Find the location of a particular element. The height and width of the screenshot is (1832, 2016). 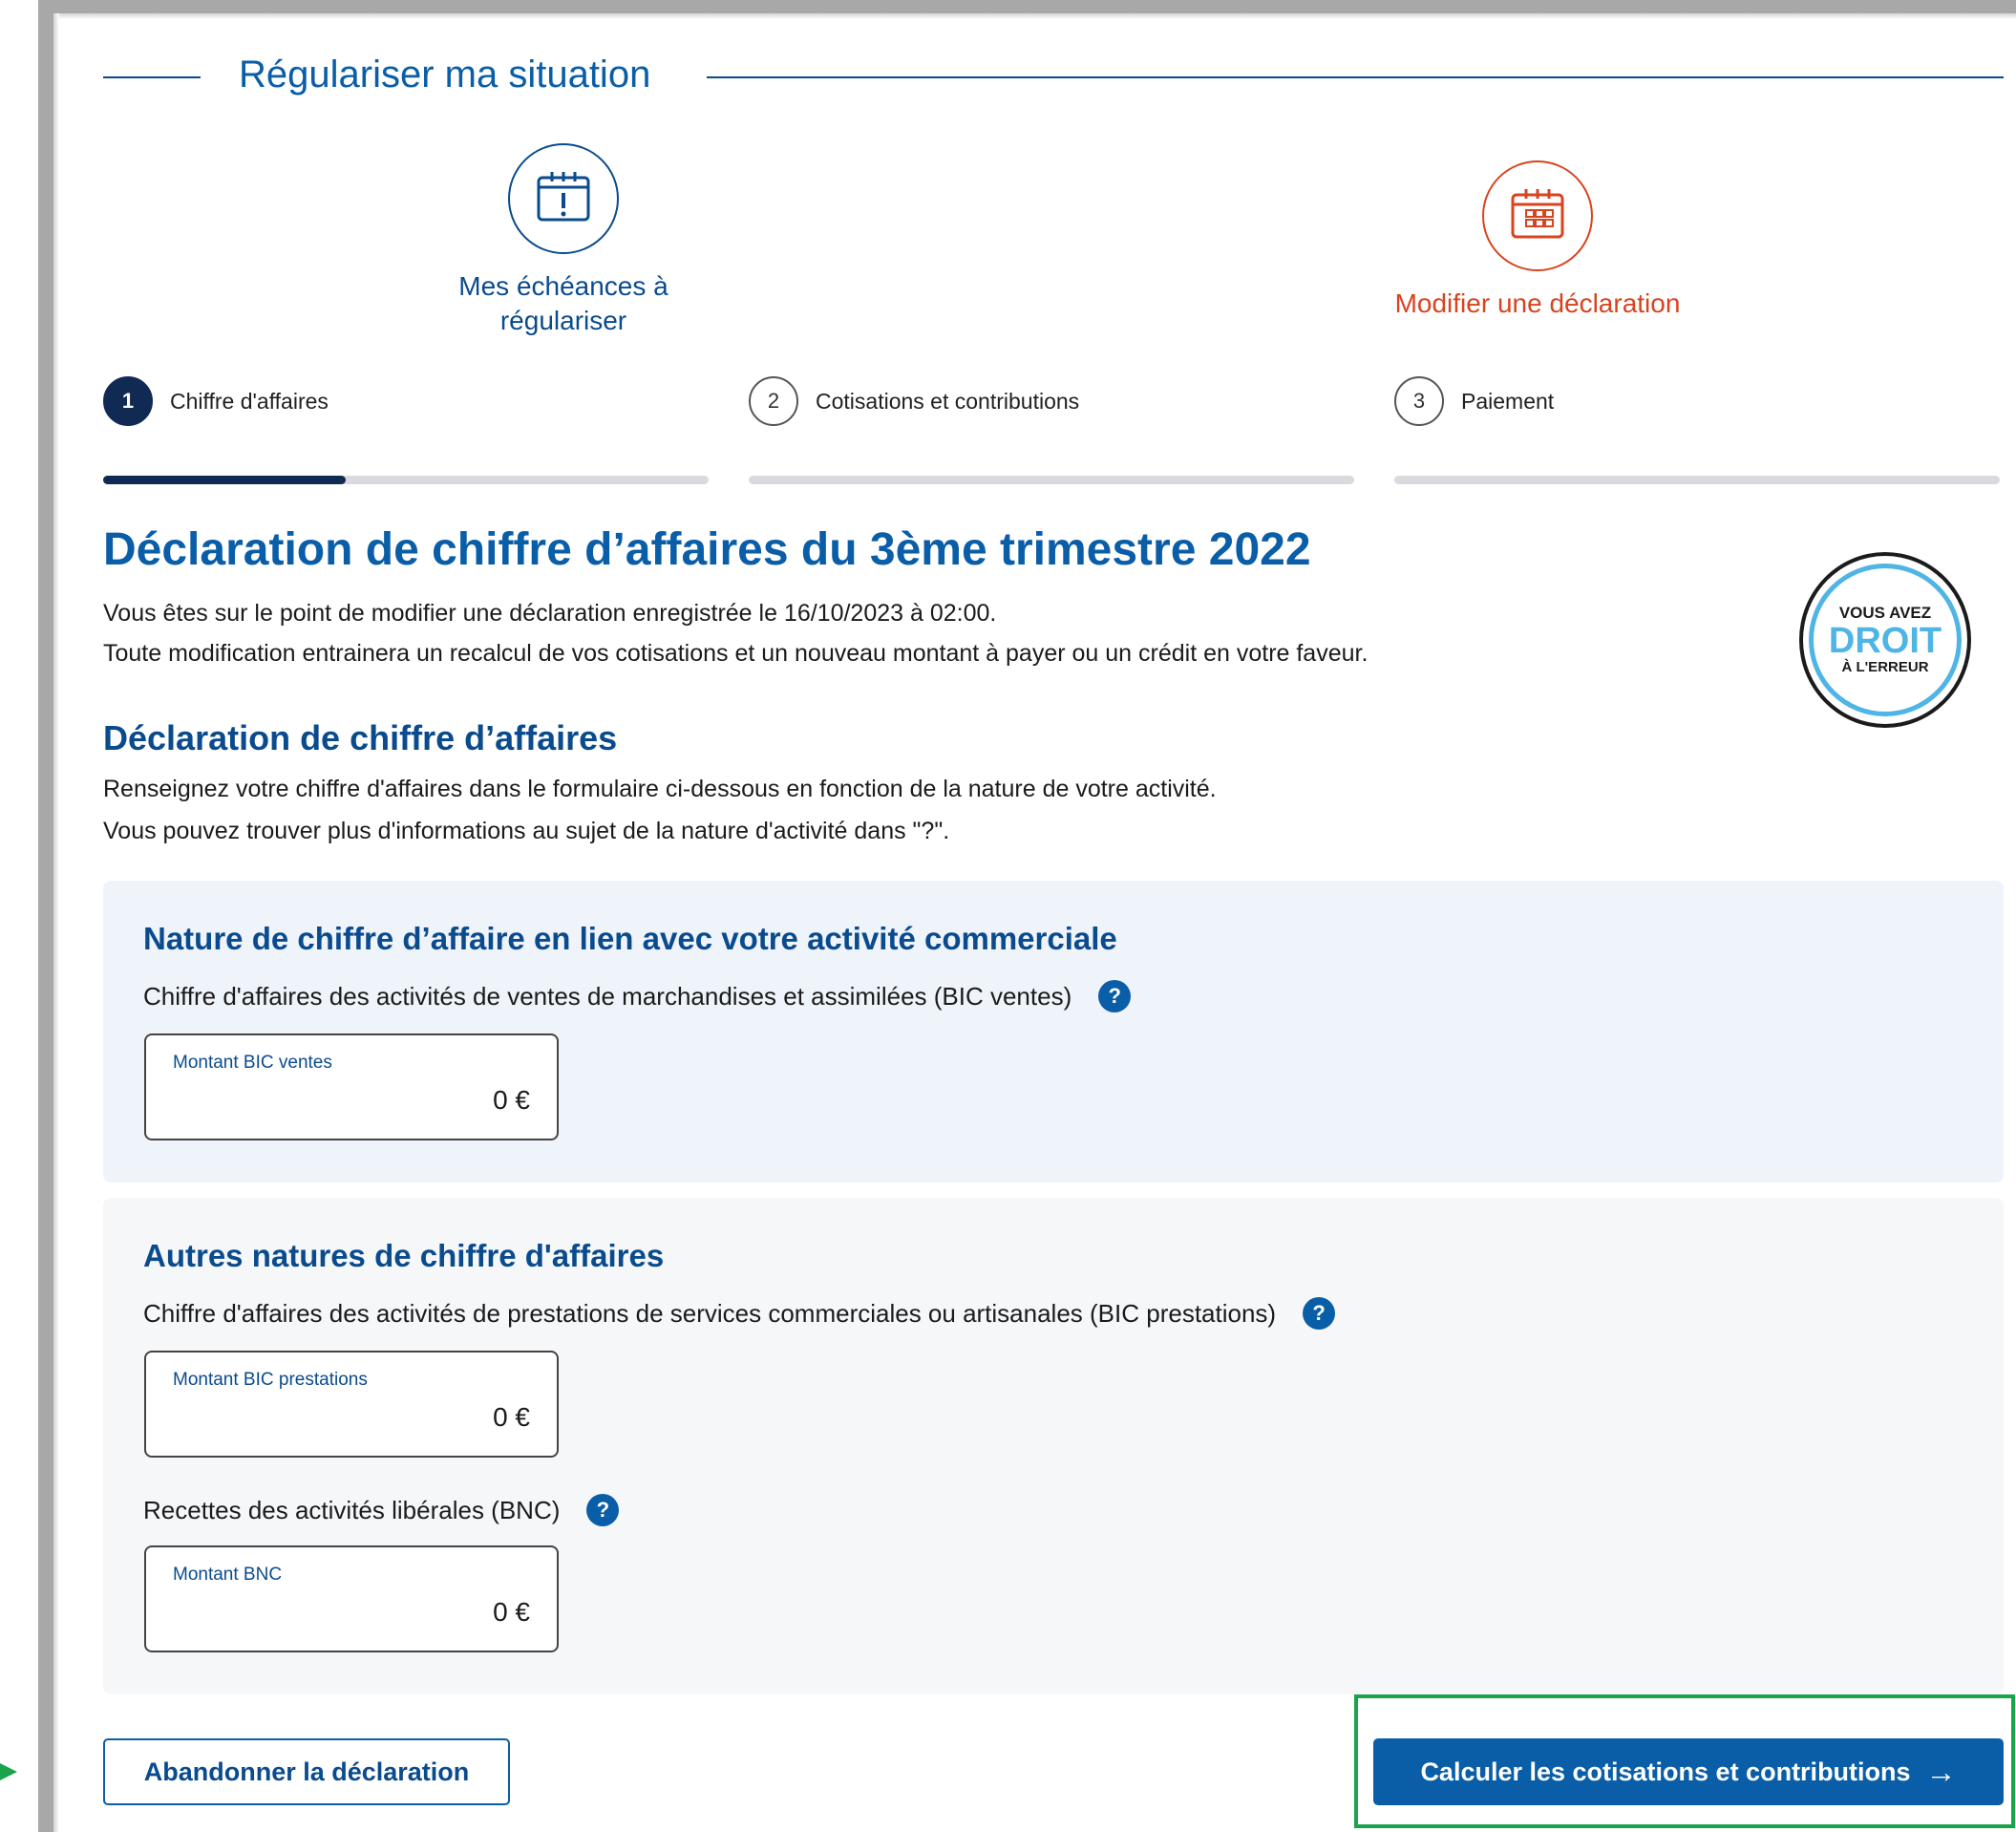

section-subtitle: Déclaration de chiffre d’affaires is located at coordinates (360, 737).